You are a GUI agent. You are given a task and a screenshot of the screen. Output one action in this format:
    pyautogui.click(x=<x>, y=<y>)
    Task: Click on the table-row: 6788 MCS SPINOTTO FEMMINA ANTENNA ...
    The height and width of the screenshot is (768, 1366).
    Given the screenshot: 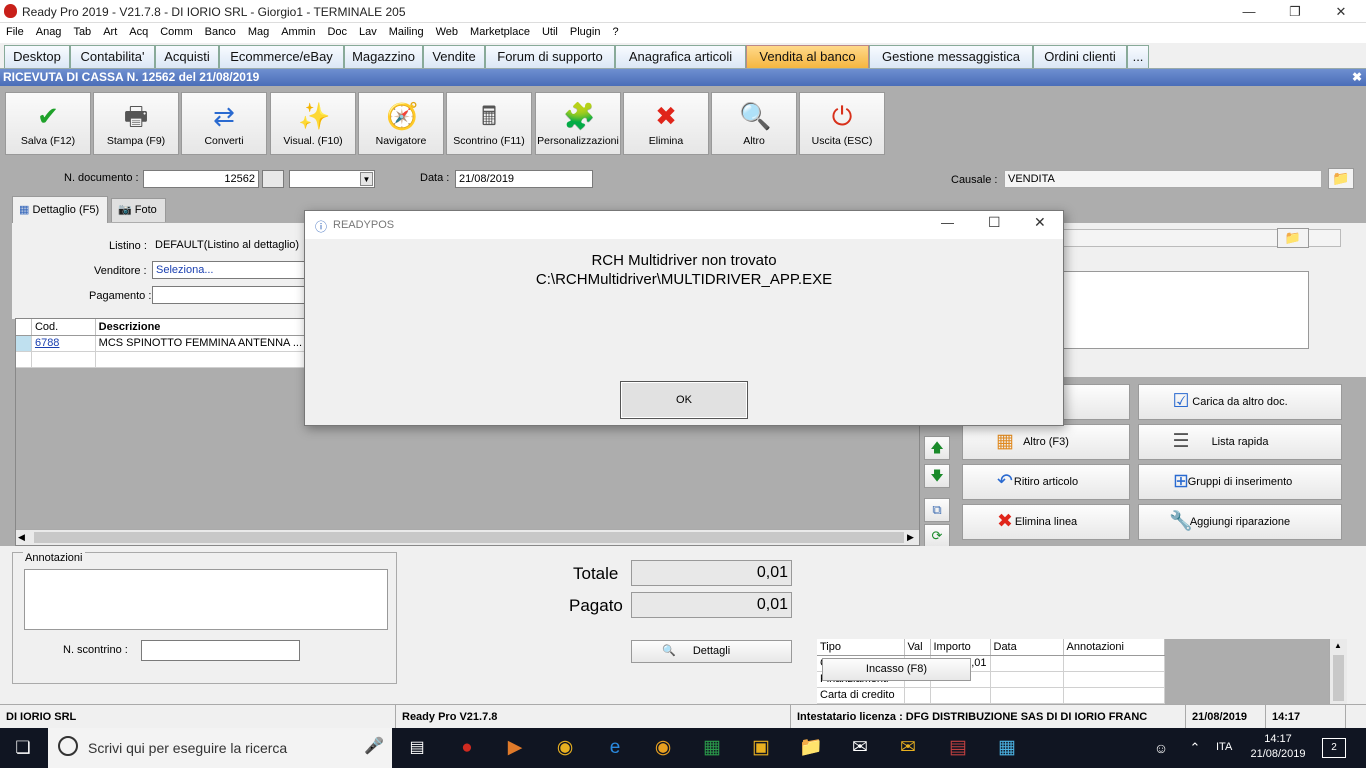 What is the action you would take?
    pyautogui.click(x=161, y=343)
    